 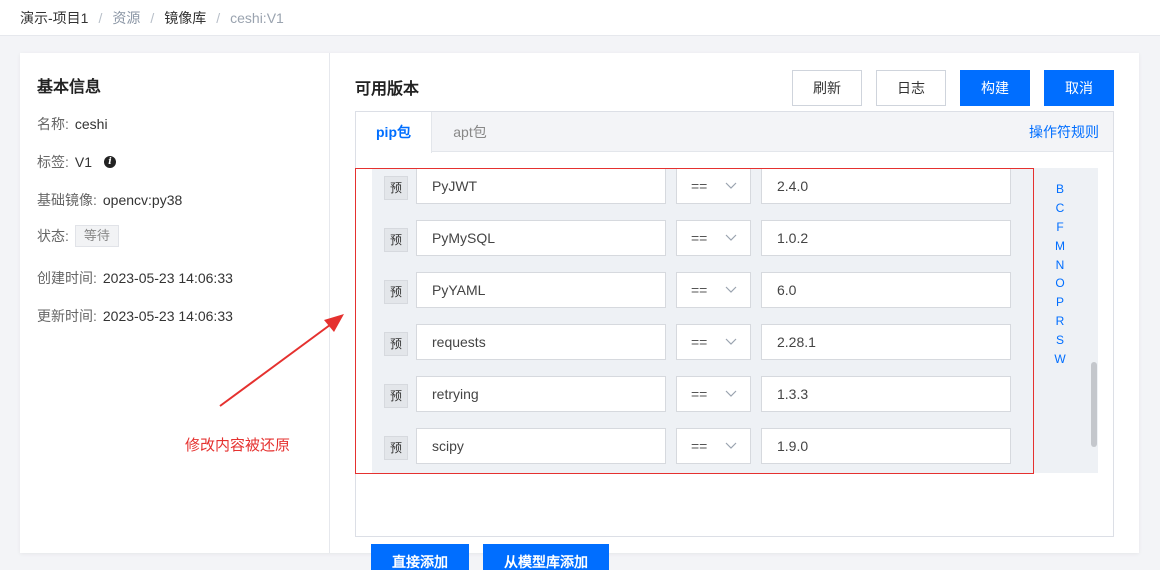 I want to click on refresh-button: 刷新, so click(x=827, y=88).